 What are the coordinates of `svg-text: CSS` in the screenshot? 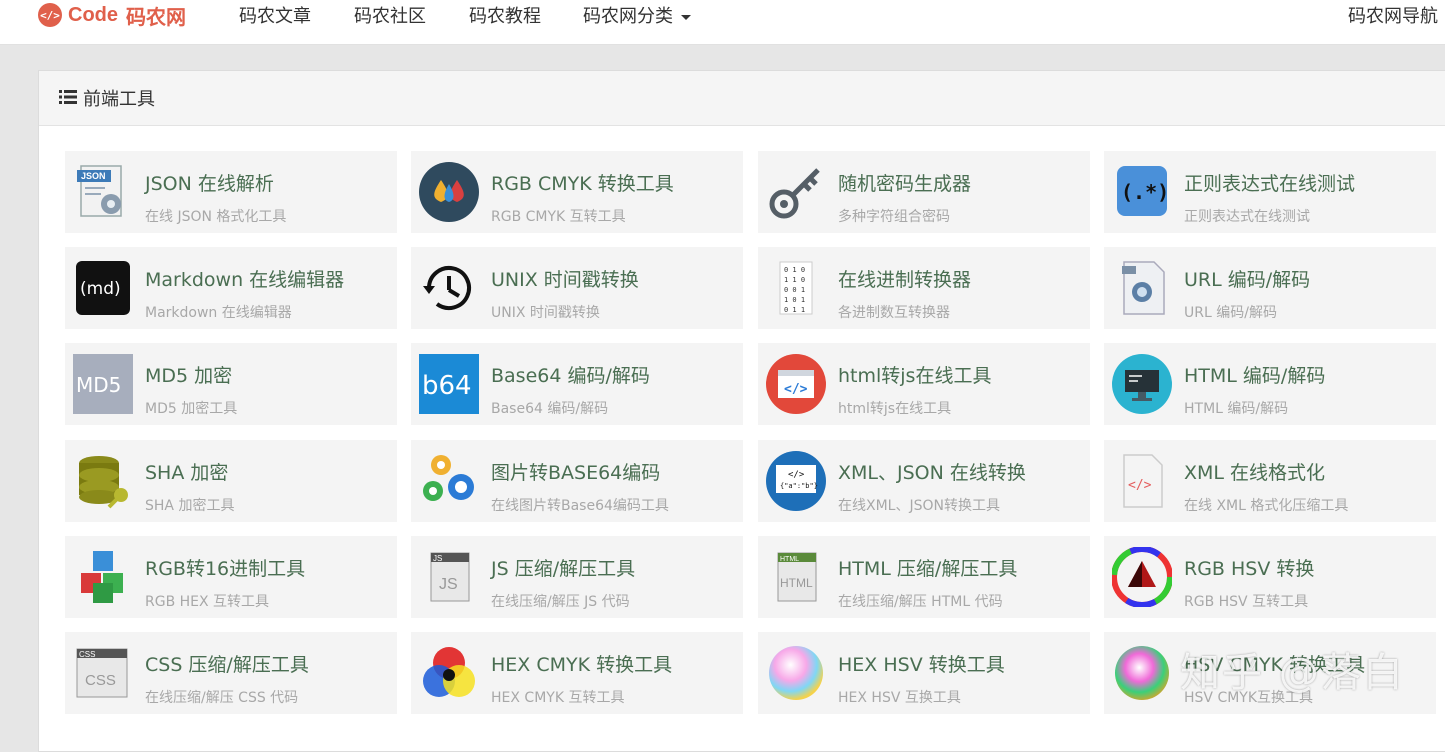 It's located at (87, 654).